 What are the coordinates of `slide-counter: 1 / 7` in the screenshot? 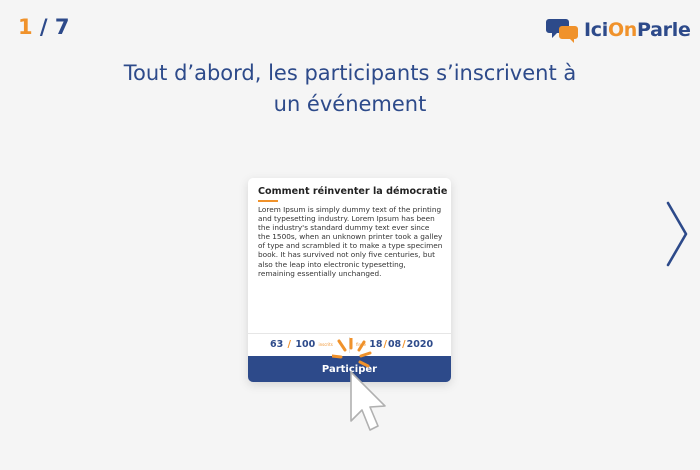 It's located at (44, 27).